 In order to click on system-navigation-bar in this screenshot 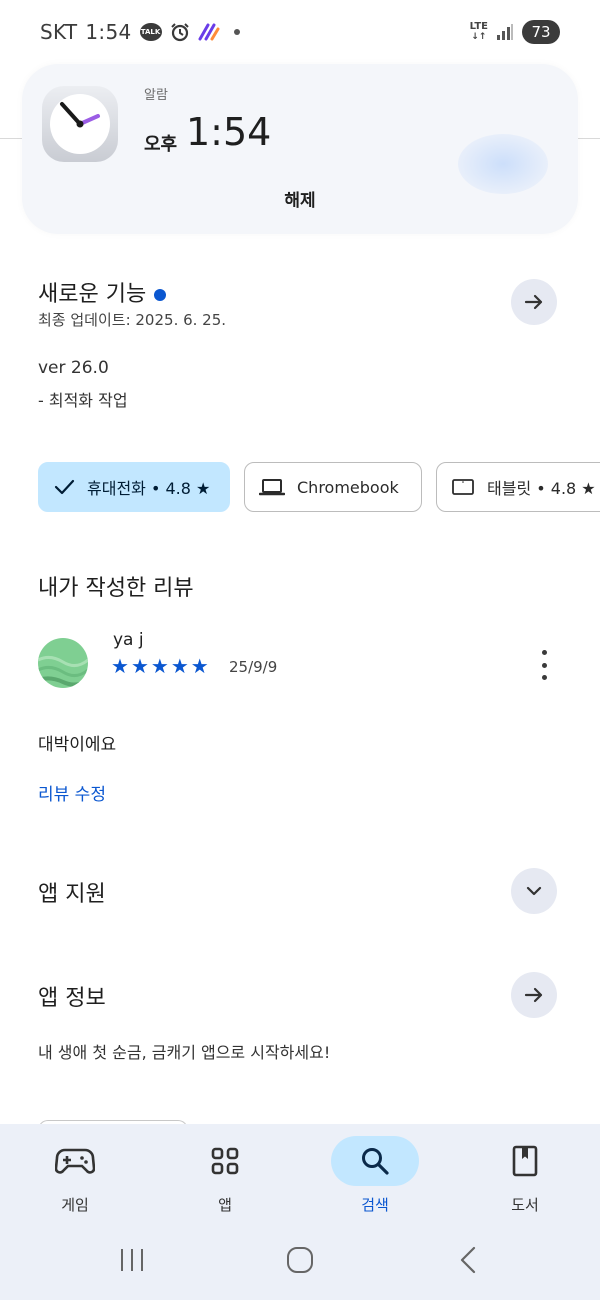, I will do `click(300, 1260)`.